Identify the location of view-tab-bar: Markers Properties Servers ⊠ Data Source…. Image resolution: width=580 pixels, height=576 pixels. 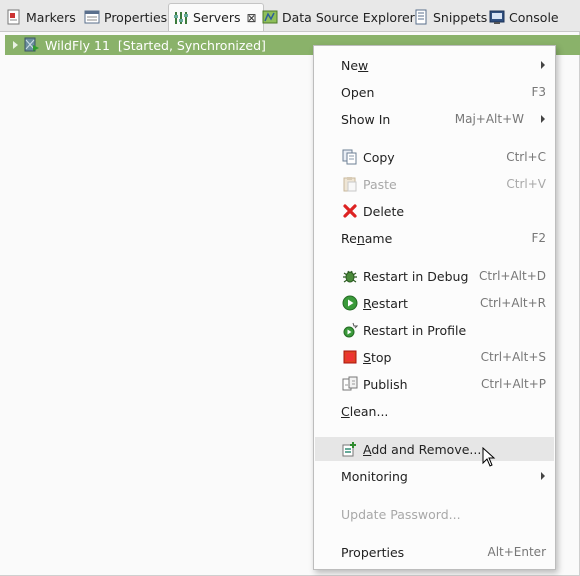
(290, 16).